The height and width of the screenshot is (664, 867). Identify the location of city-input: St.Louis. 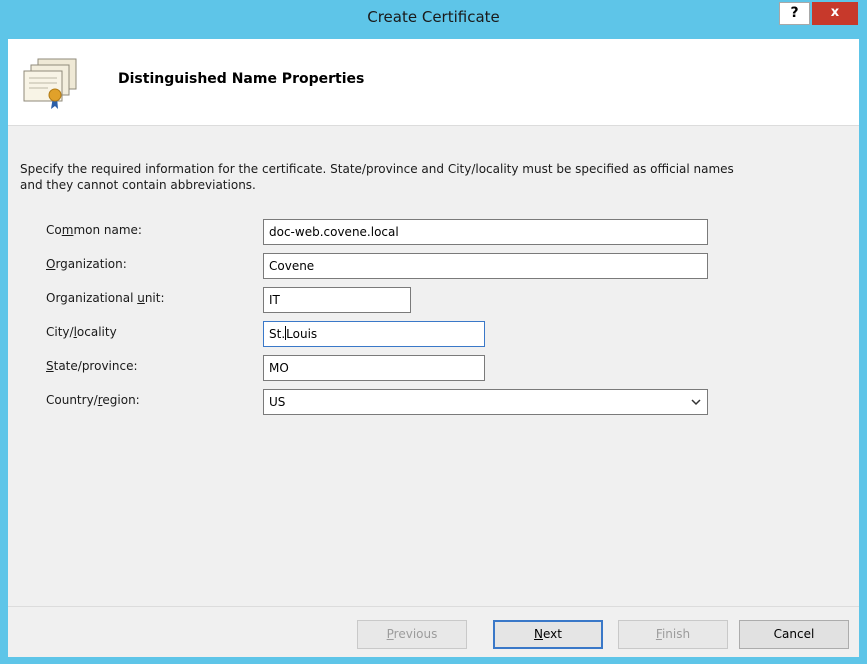
(374, 334).